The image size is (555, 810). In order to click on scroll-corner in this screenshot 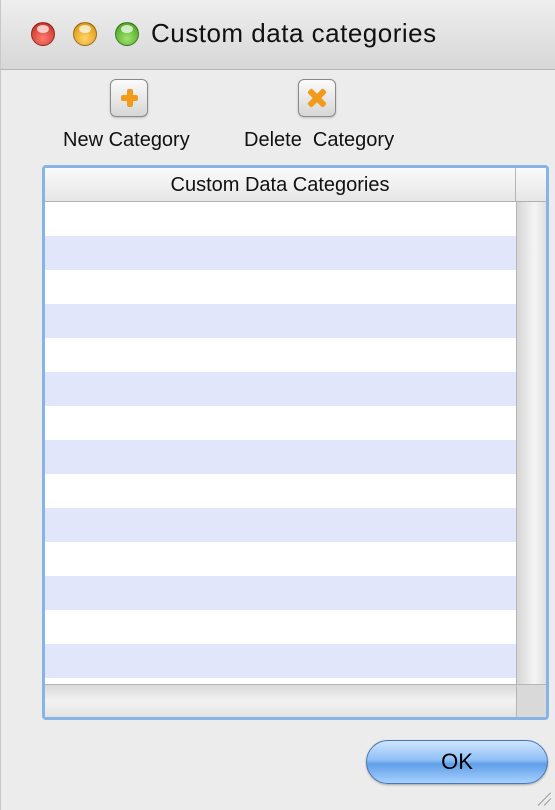, I will do `click(531, 700)`.